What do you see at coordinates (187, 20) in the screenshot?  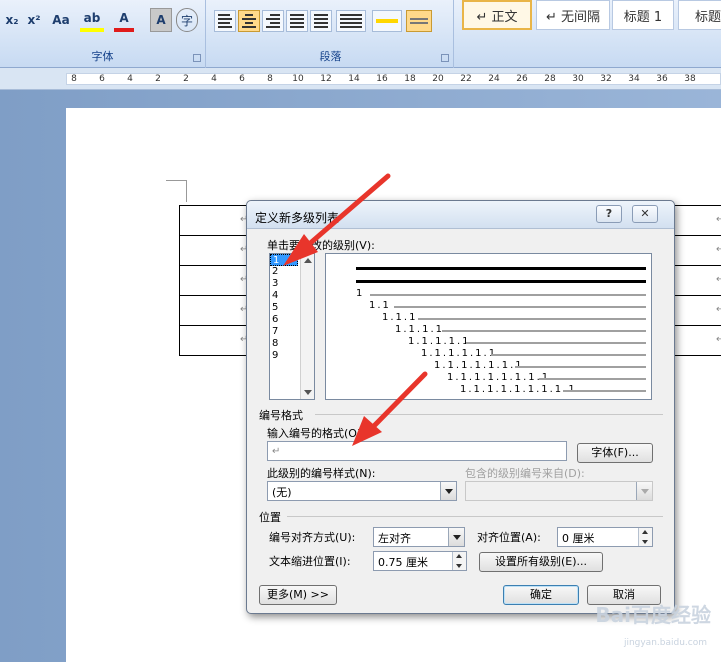 I see `enclosed-char-button: 字` at bounding box center [187, 20].